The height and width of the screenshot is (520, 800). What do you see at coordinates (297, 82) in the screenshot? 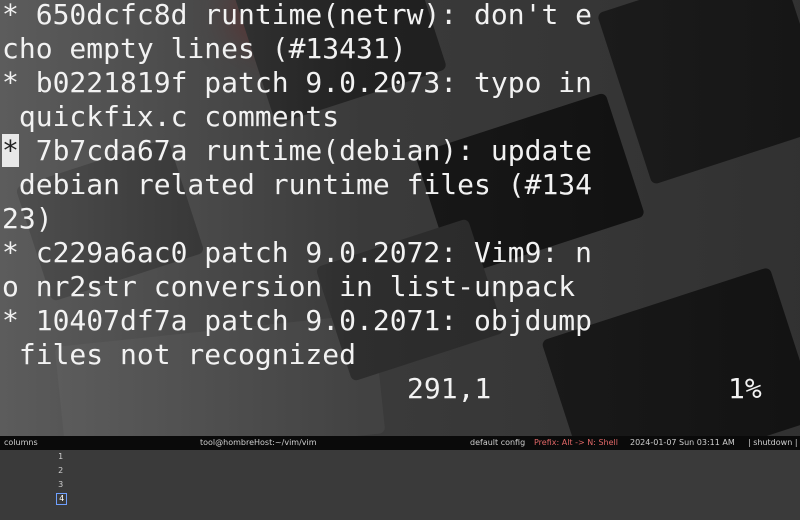
I see `terminal-line: * b0221819f patch 9.0.2073: typo in` at bounding box center [297, 82].